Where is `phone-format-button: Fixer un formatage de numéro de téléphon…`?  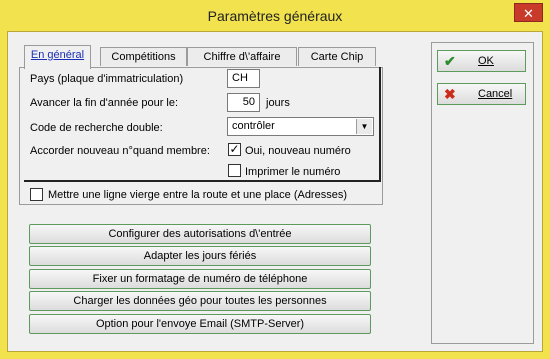
phone-format-button: Fixer un formatage de numéro de téléphon… is located at coordinates (200, 279).